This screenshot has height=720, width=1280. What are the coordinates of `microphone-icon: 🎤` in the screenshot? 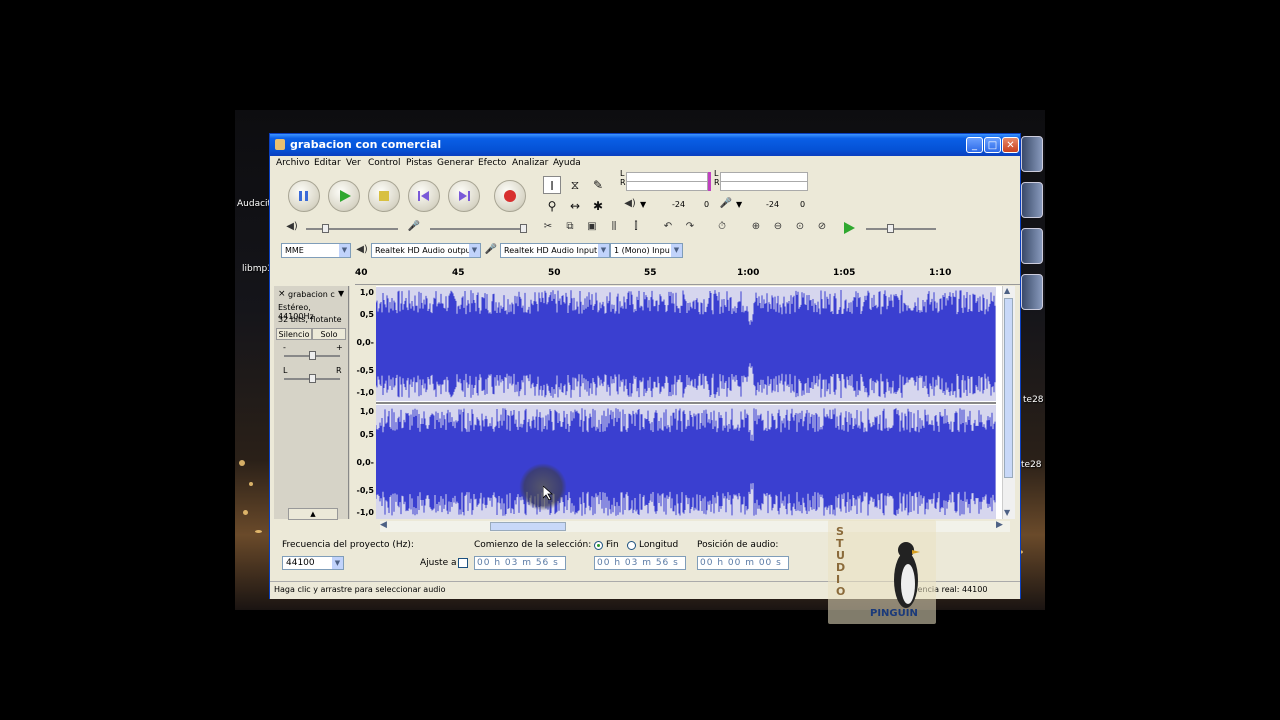 It's located at (726, 204).